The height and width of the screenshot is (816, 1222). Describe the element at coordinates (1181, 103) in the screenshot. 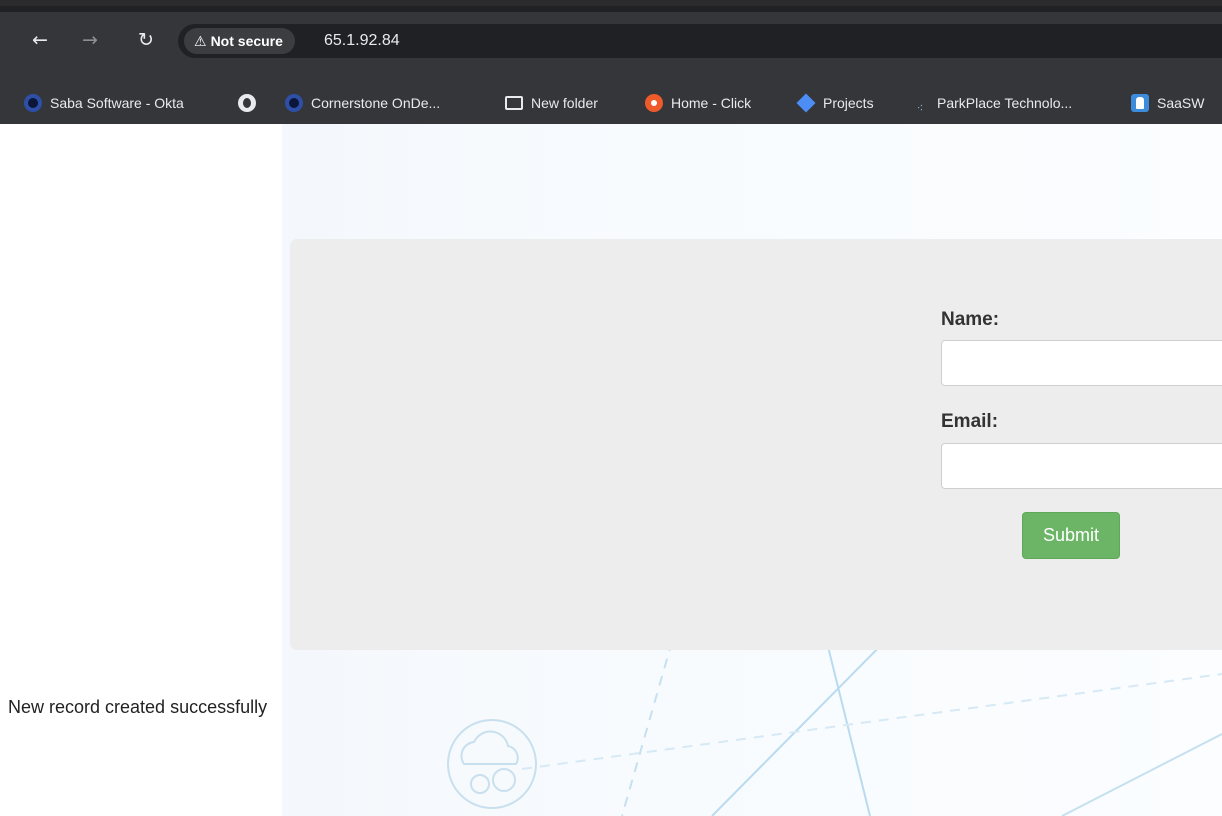

I see `bookmark-label: SaaSW` at that location.